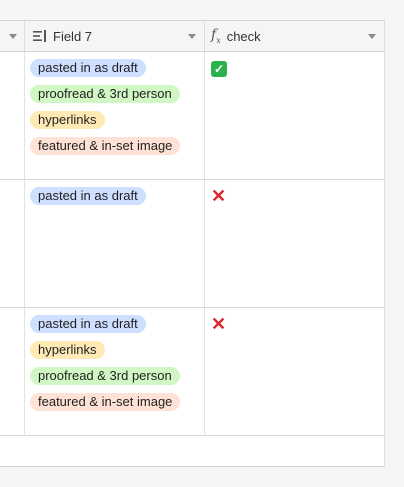 The width and height of the screenshot is (404, 487). Describe the element at coordinates (192, 451) in the screenshot. I see `grid-footer` at that location.